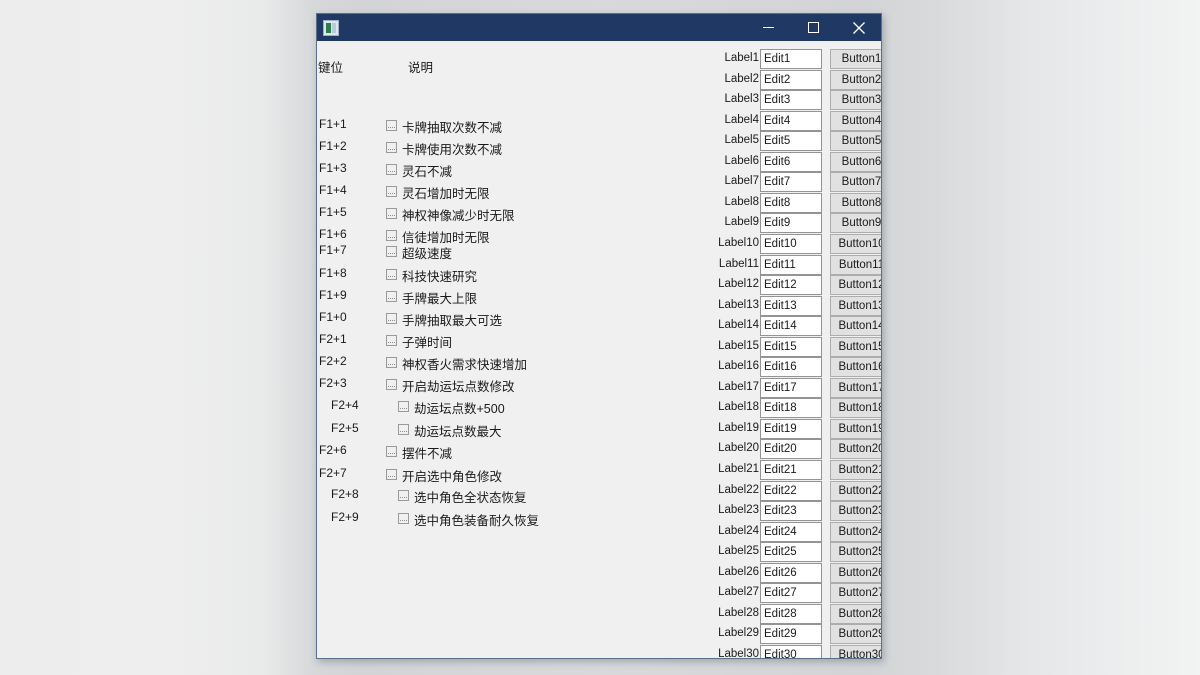  I want to click on row-button: Button21, so click(855, 470).